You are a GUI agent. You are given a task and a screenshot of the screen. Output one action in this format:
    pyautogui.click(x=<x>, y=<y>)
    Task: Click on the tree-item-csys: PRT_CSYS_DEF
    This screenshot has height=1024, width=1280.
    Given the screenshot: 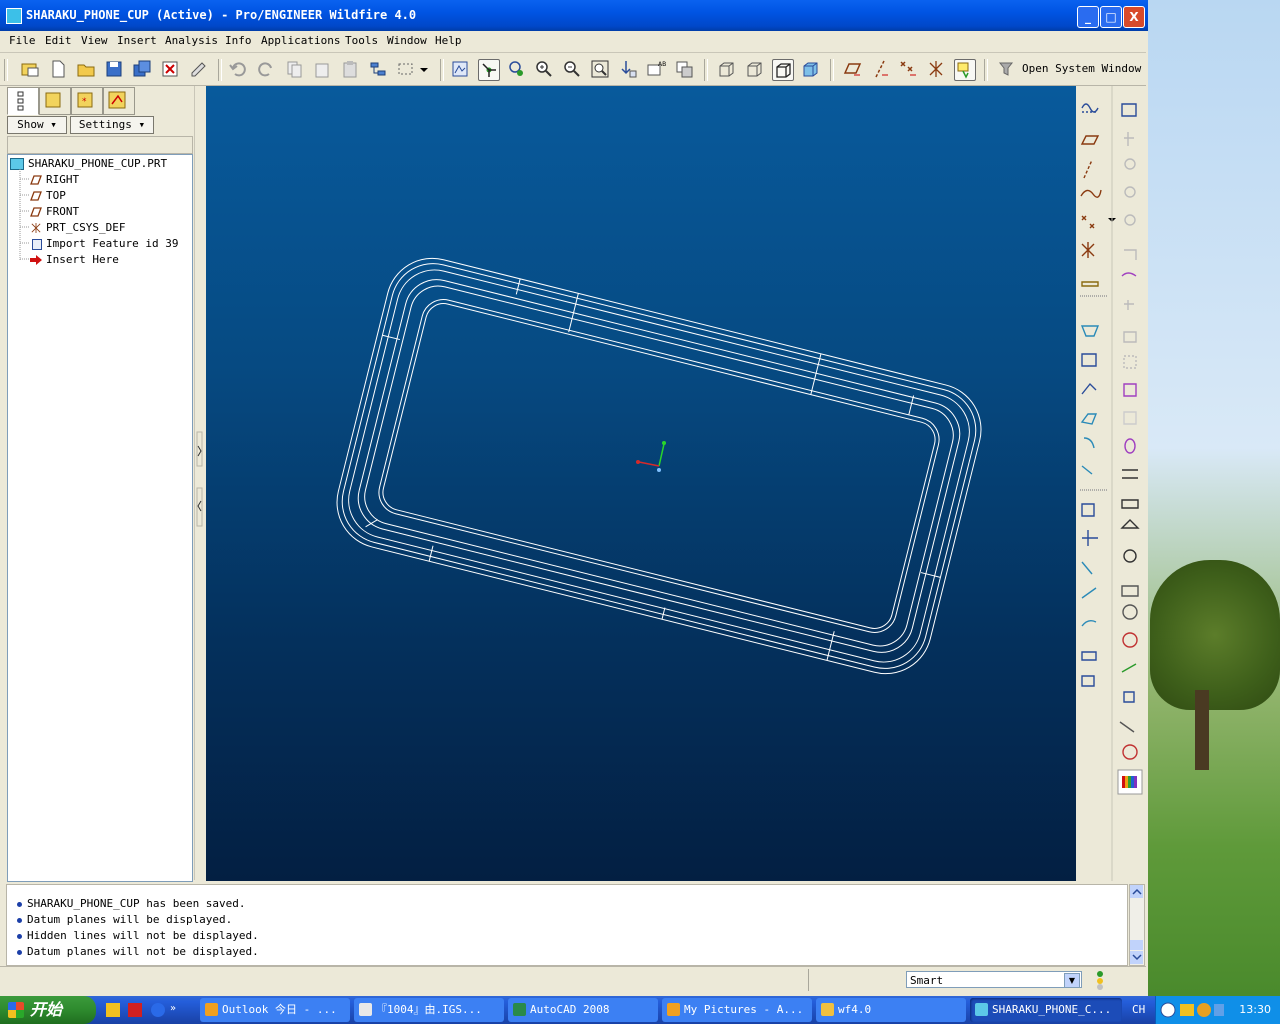 What is the action you would take?
    pyautogui.click(x=77, y=229)
    